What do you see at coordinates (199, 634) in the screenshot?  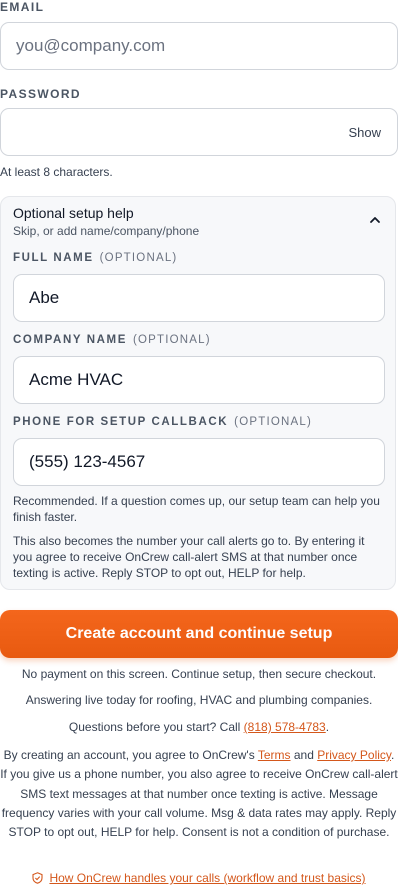 I see `create-account-button: Create account and continue setup` at bounding box center [199, 634].